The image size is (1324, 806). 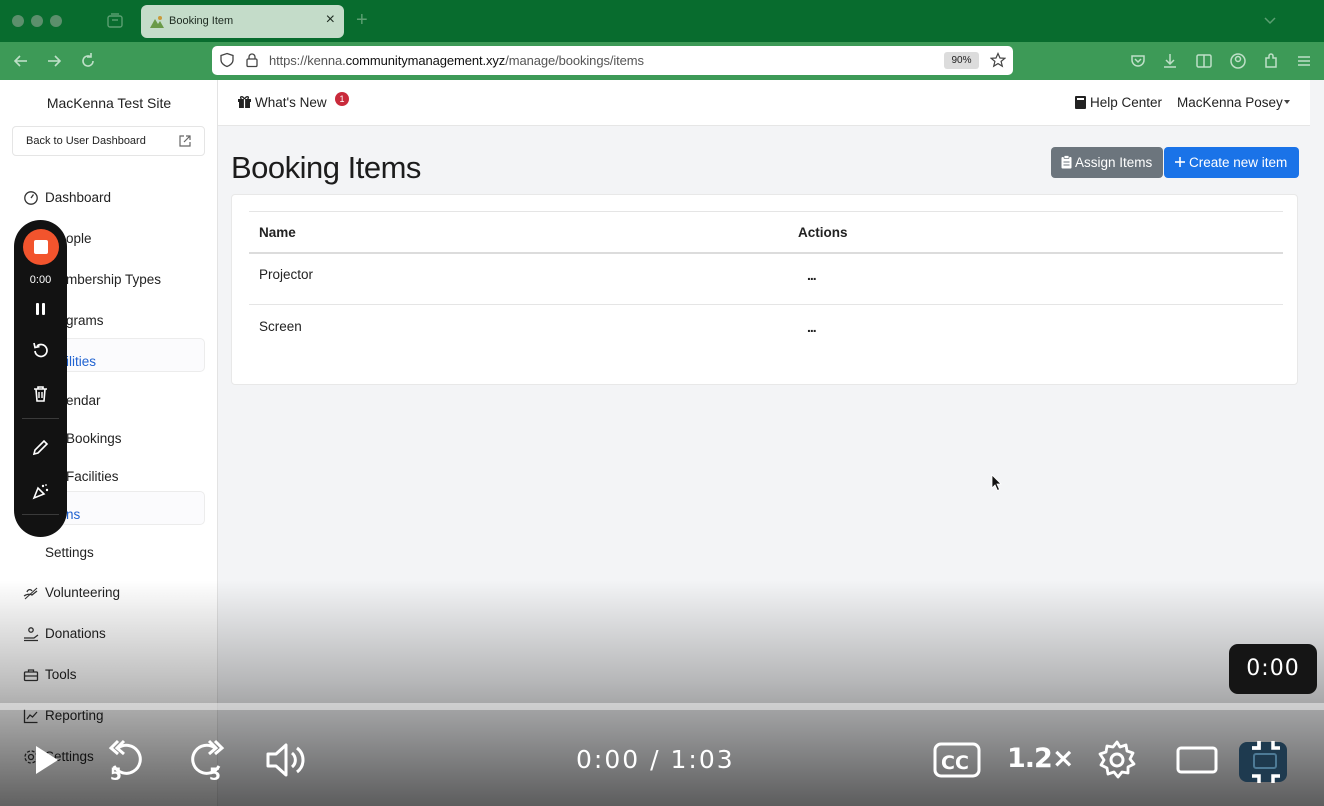 What do you see at coordinates (1238, 61) in the screenshot?
I see `account-icon` at bounding box center [1238, 61].